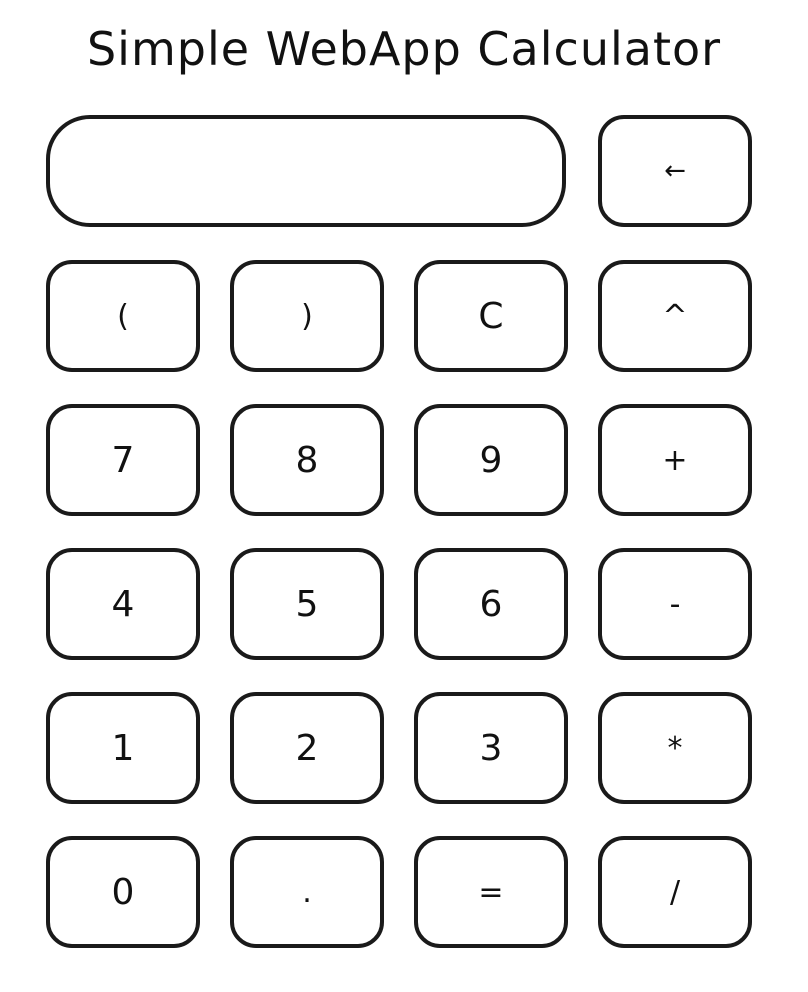 This screenshot has width=808, height=992. Describe the element at coordinates (123, 316) in the screenshot. I see `open-paren-button: (` at that location.